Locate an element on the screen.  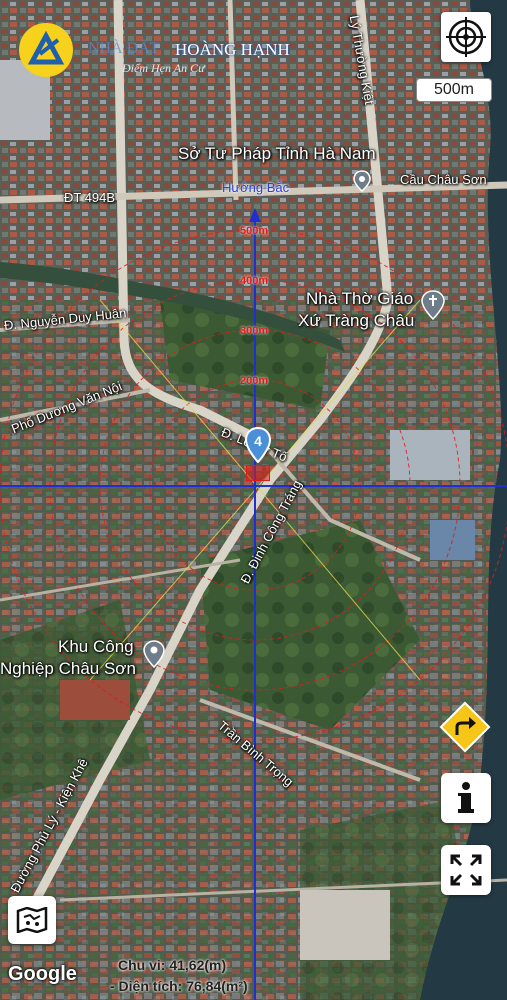
area-text: - Diện tích: 76,84(m²) is located at coordinates (179, 986).